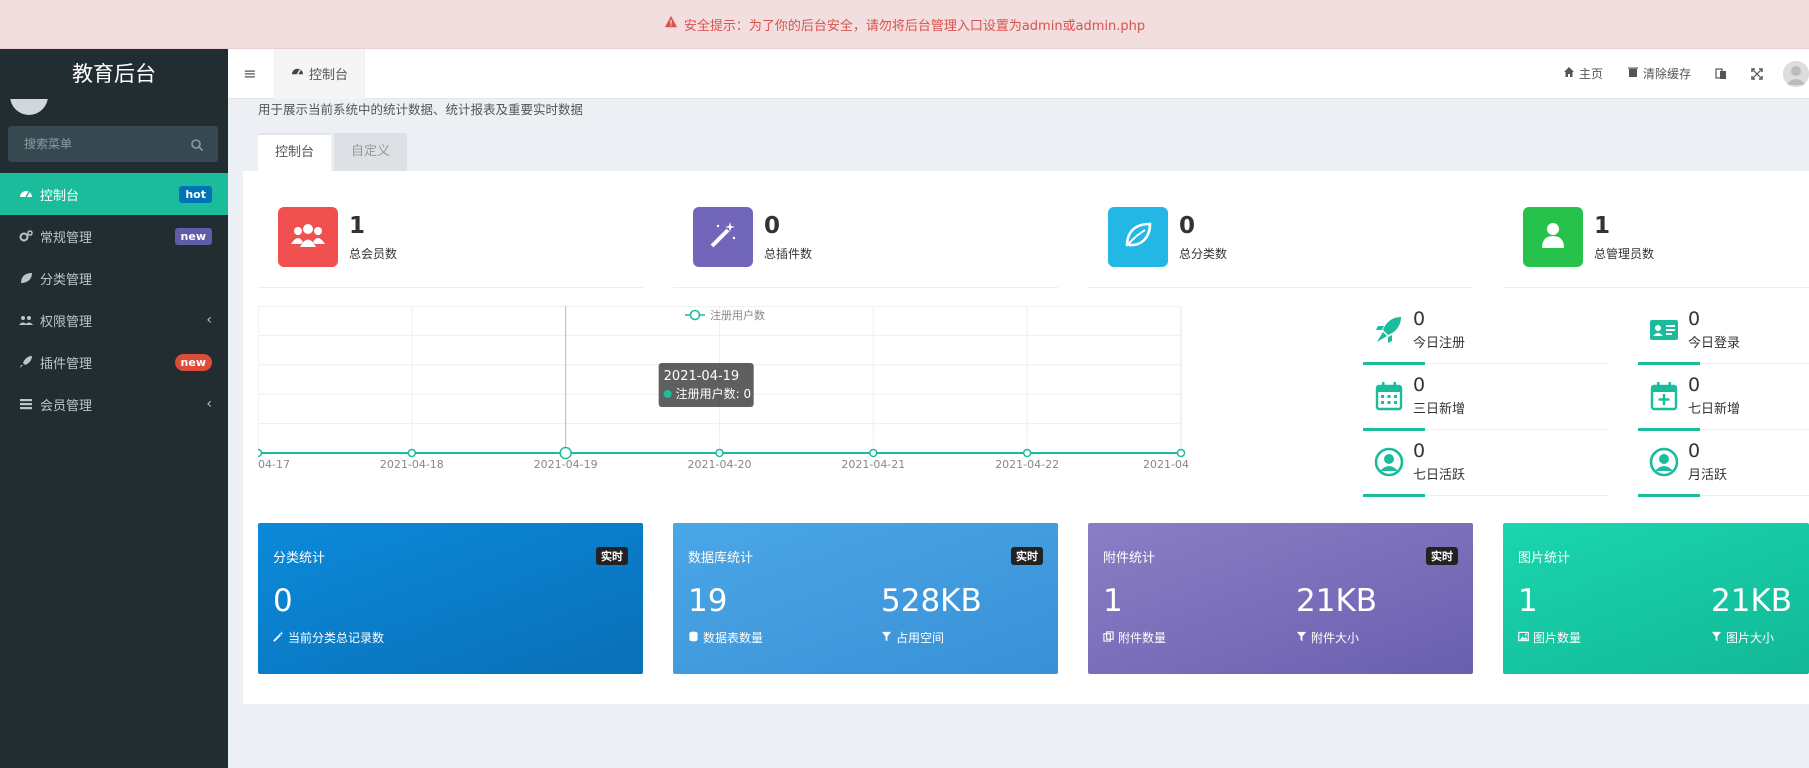 The image size is (1809, 768). What do you see at coordinates (66, 364) in the screenshot?
I see `sidebar-item-label: 插件管理` at bounding box center [66, 364].